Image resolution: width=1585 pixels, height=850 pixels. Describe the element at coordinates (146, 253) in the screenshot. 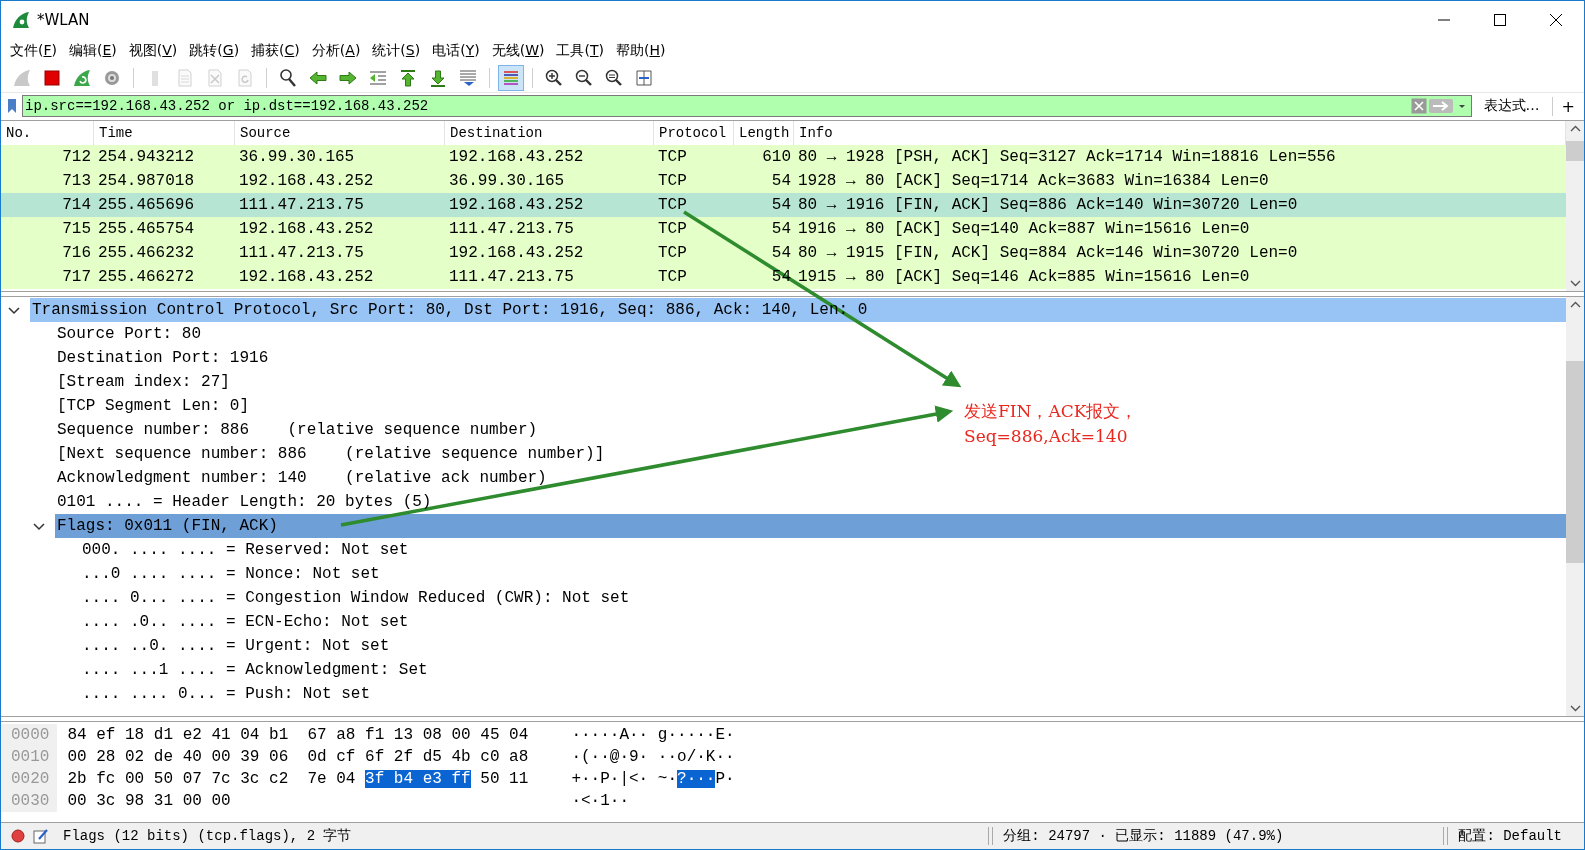

I see `table-cell-text: 255.466232` at that location.